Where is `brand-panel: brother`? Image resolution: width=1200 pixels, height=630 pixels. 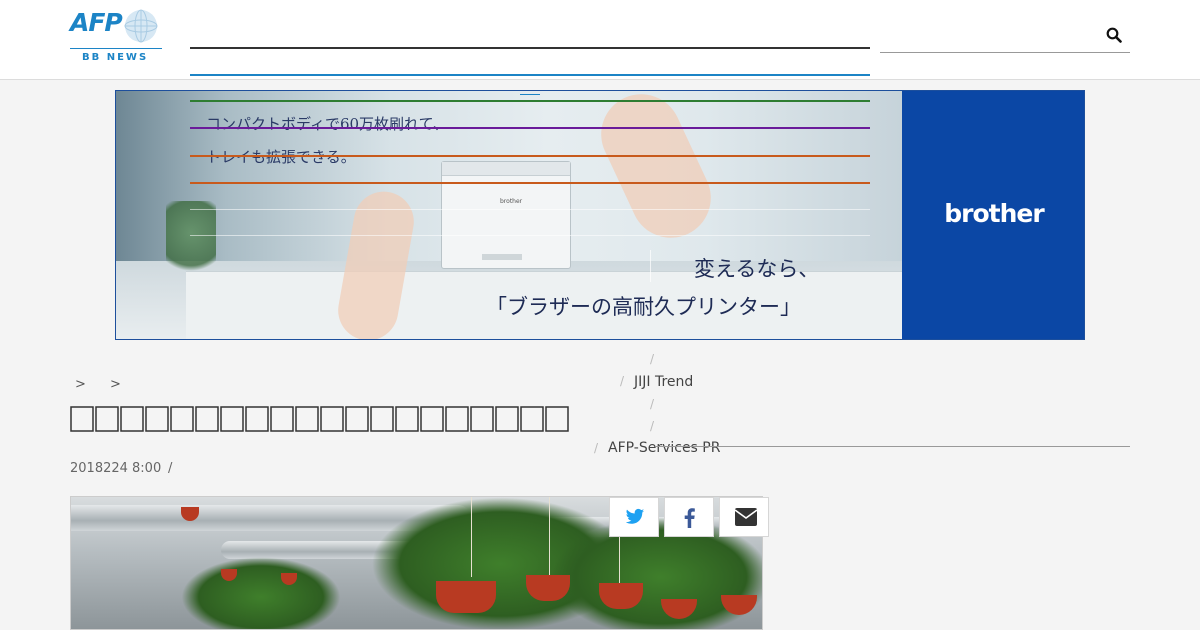 brand-panel: brother is located at coordinates (993, 215).